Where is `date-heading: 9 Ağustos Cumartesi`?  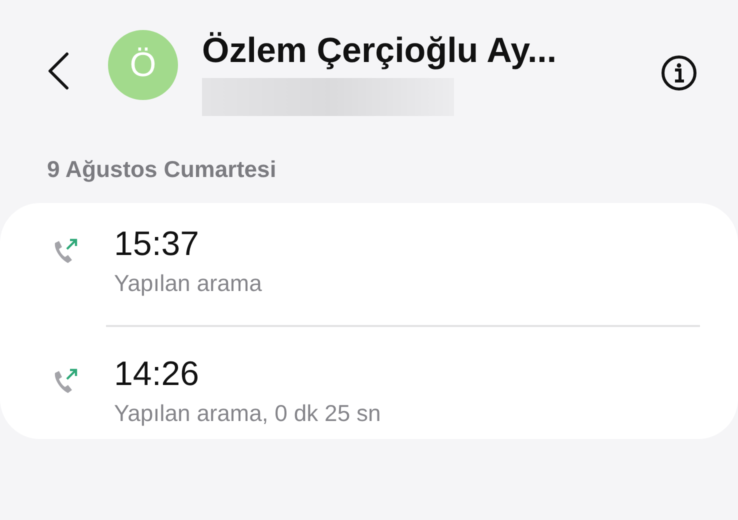 date-heading: 9 Ağustos Cumartesi is located at coordinates (162, 169).